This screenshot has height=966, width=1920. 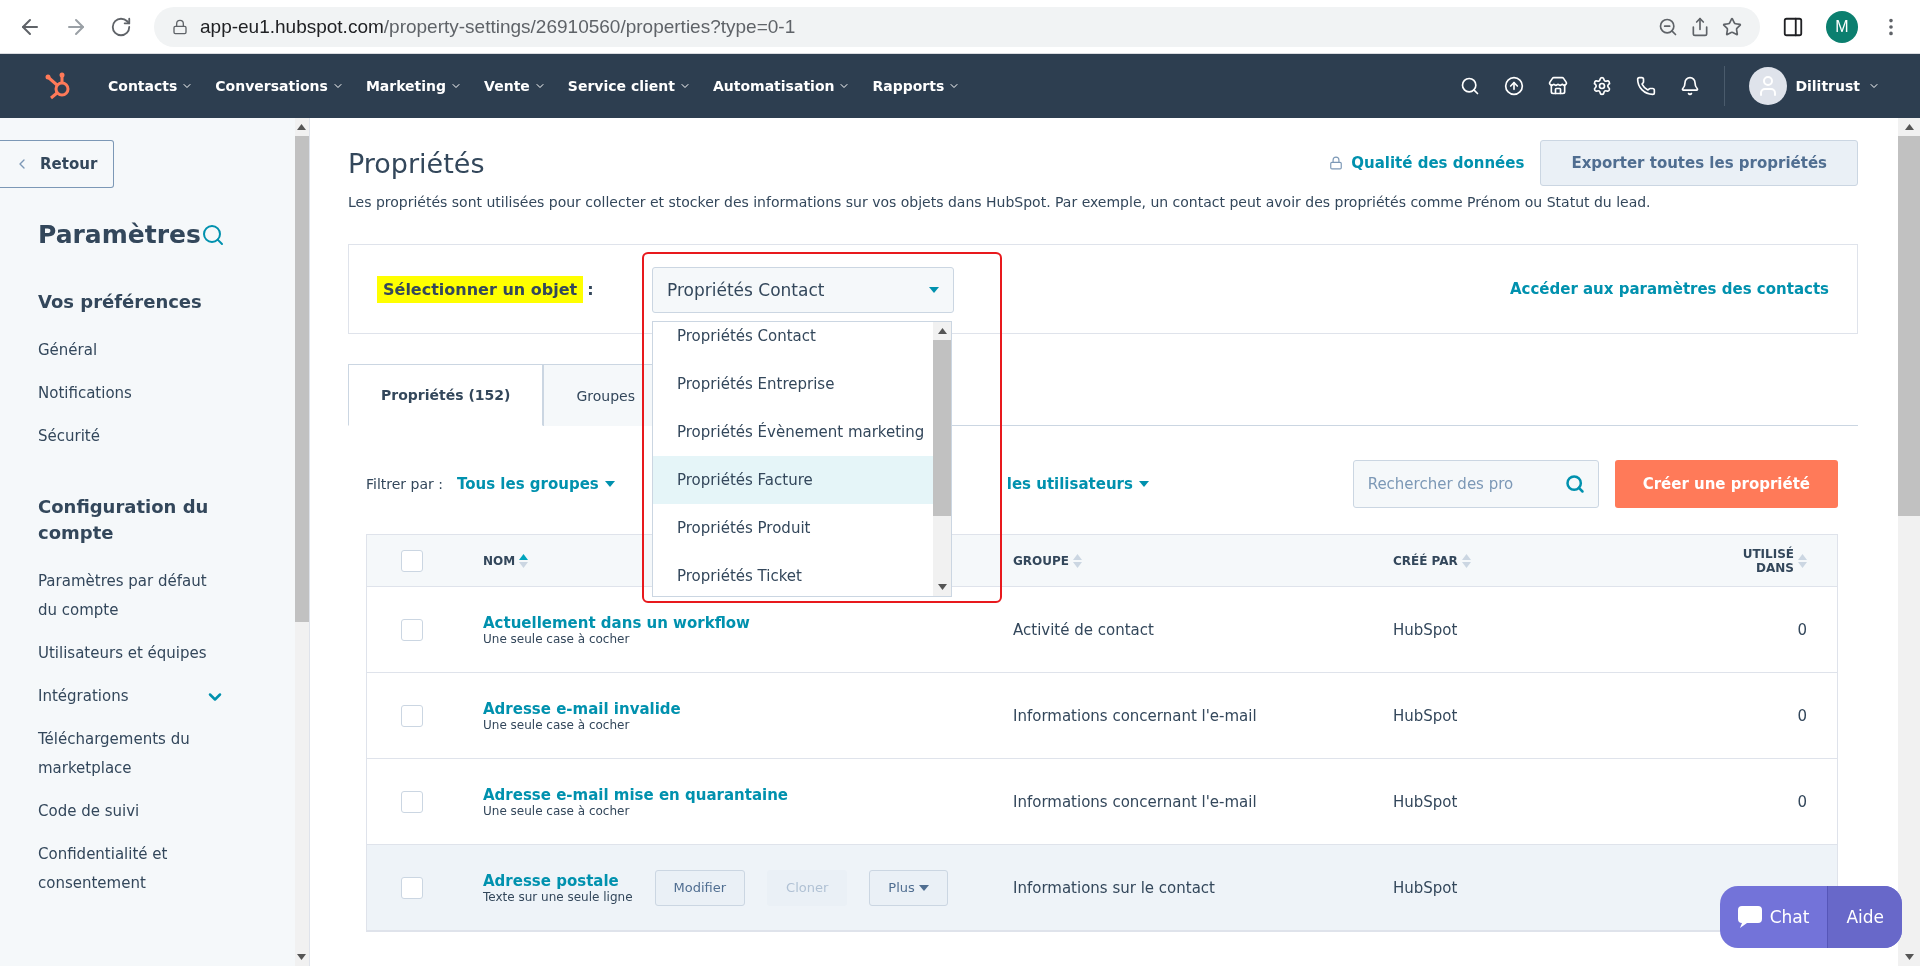 What do you see at coordinates (582, 708) in the screenshot?
I see `property-name-link: Adresse e-mail invalide` at bounding box center [582, 708].